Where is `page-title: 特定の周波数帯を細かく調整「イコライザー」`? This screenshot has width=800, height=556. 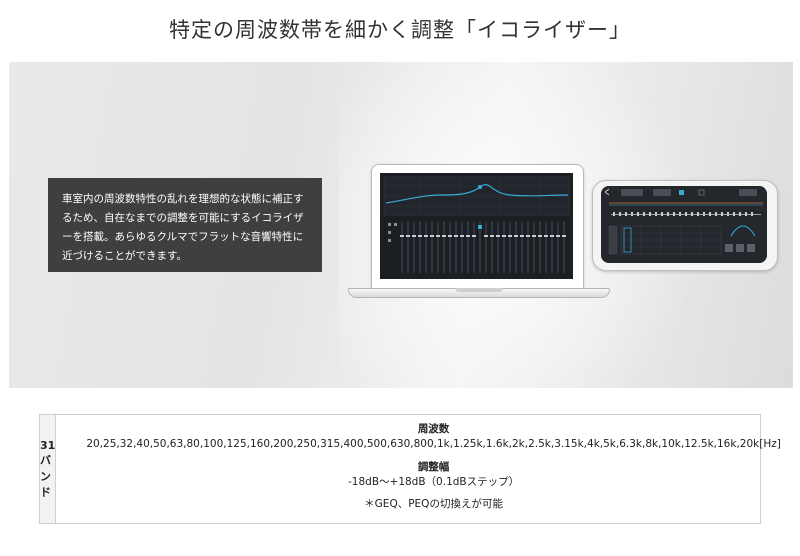
page-title: 特定の周波数帯を細かく調整「イコライザー」 is located at coordinates (400, 30).